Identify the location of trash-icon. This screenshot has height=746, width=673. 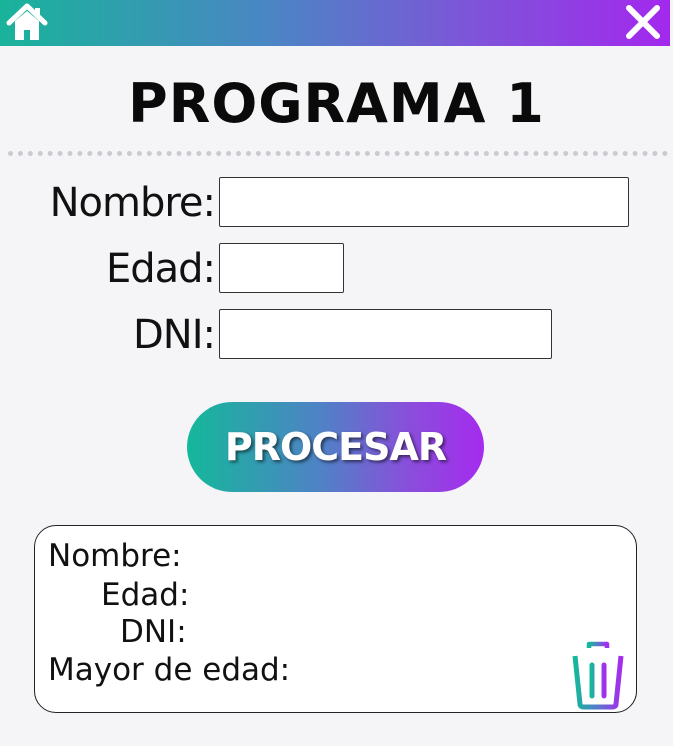
(598, 675).